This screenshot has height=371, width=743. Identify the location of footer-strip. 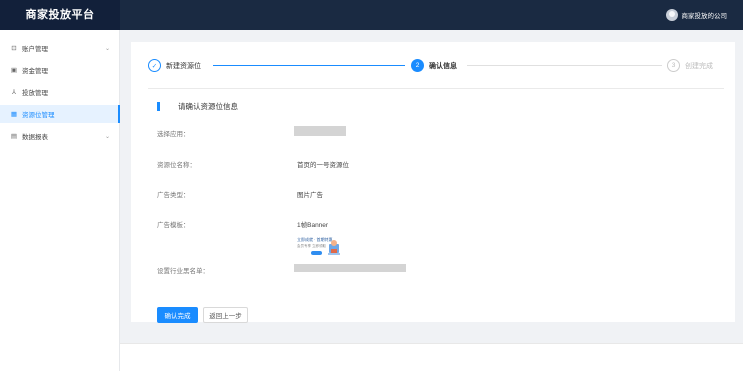
(431, 357).